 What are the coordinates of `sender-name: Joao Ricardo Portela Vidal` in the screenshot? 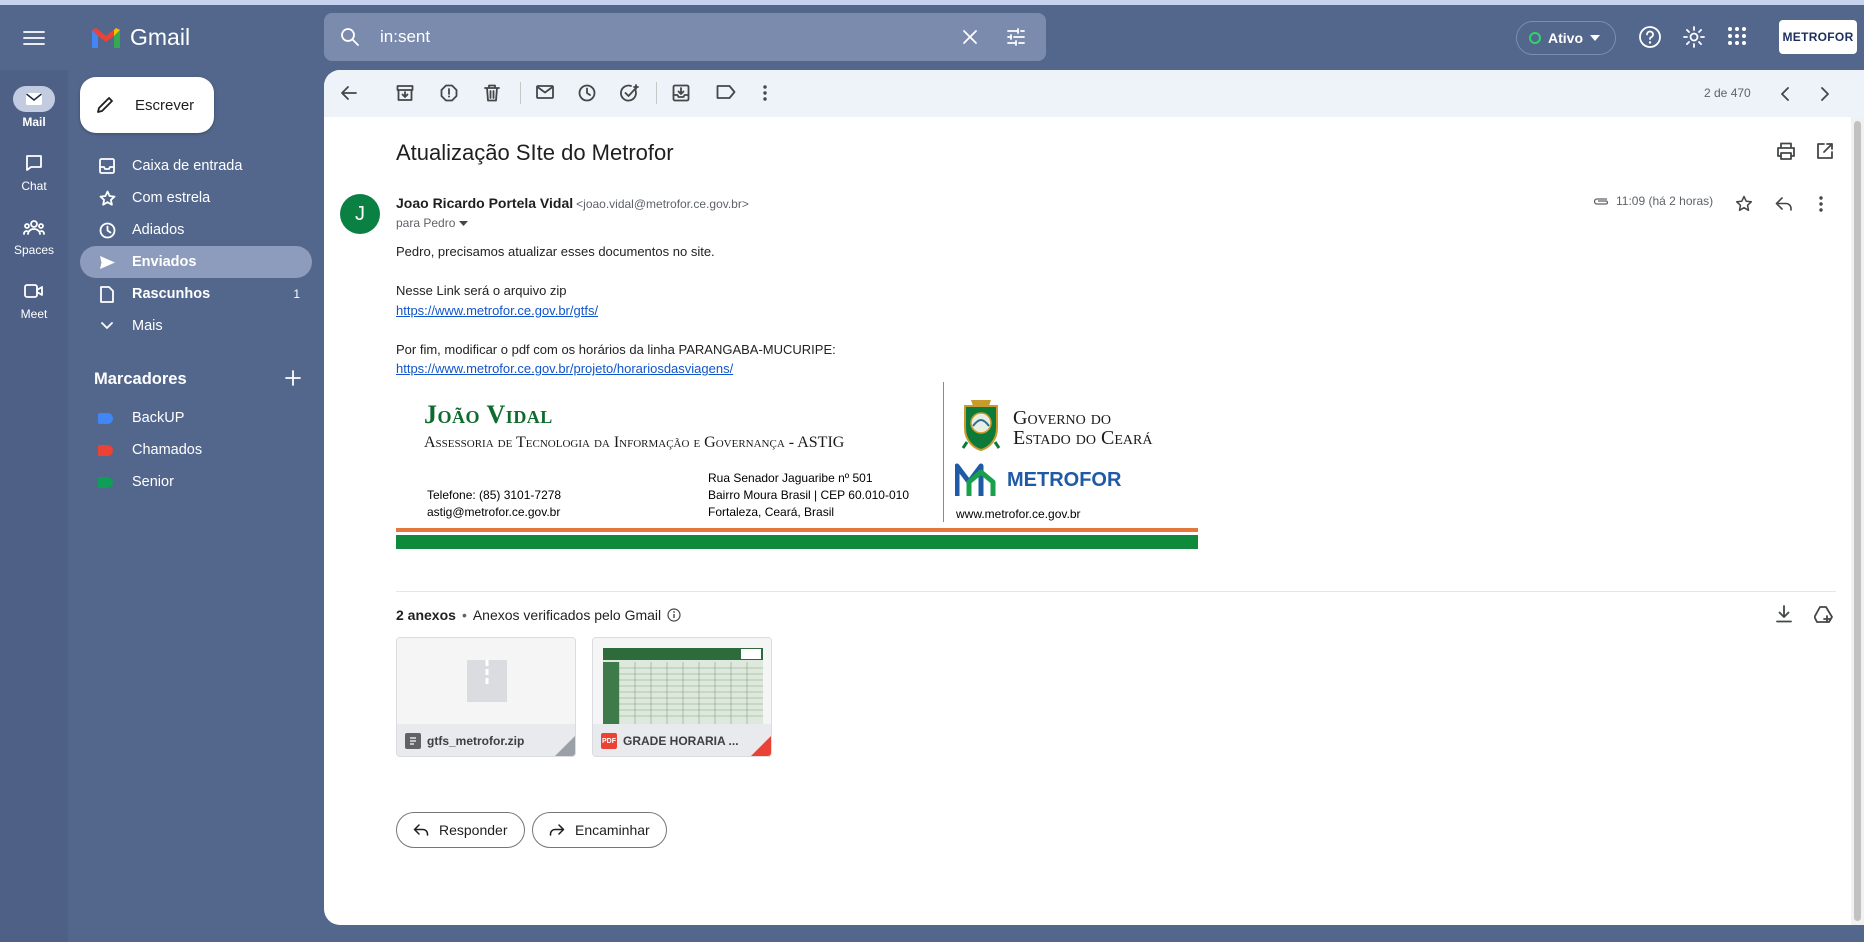 It's located at (484, 203).